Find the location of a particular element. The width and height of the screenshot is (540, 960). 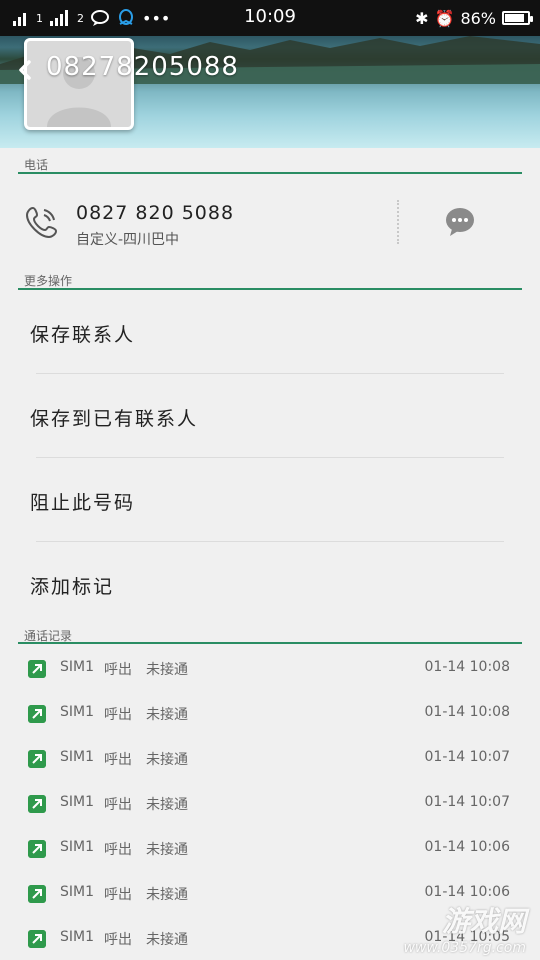

section-label-phone: 电话 is located at coordinates (36, 165).